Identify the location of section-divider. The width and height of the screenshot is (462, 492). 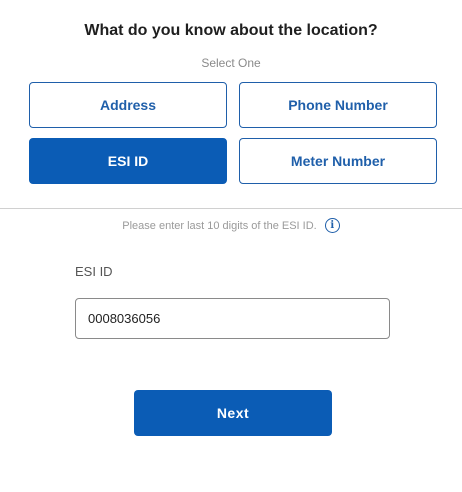
(231, 208).